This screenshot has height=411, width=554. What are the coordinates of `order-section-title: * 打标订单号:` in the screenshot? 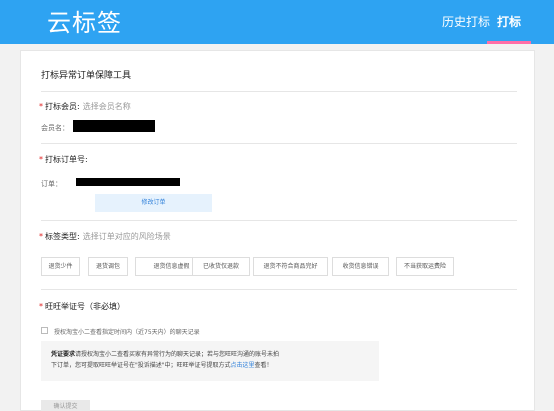 It's located at (63, 159).